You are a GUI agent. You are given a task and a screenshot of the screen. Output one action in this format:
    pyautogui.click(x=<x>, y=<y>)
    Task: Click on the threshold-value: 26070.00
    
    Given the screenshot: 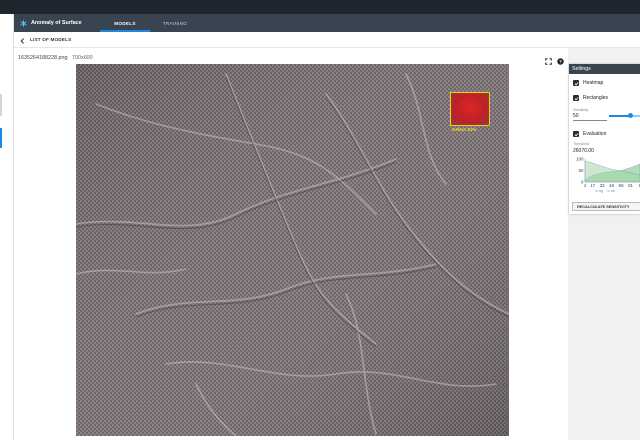 What is the action you would take?
    pyautogui.click(x=583, y=151)
    